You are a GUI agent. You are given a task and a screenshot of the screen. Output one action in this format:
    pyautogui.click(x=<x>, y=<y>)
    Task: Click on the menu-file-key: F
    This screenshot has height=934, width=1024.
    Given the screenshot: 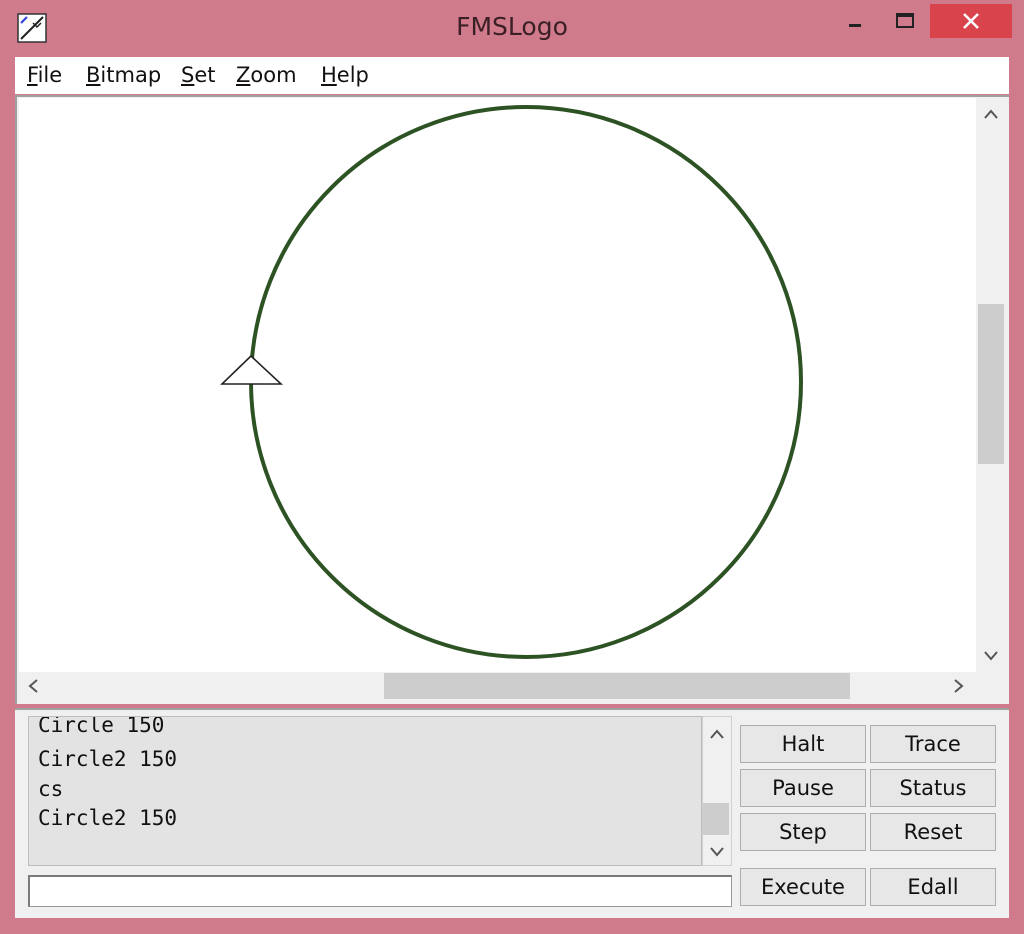 What is the action you would take?
    pyautogui.click(x=32, y=75)
    